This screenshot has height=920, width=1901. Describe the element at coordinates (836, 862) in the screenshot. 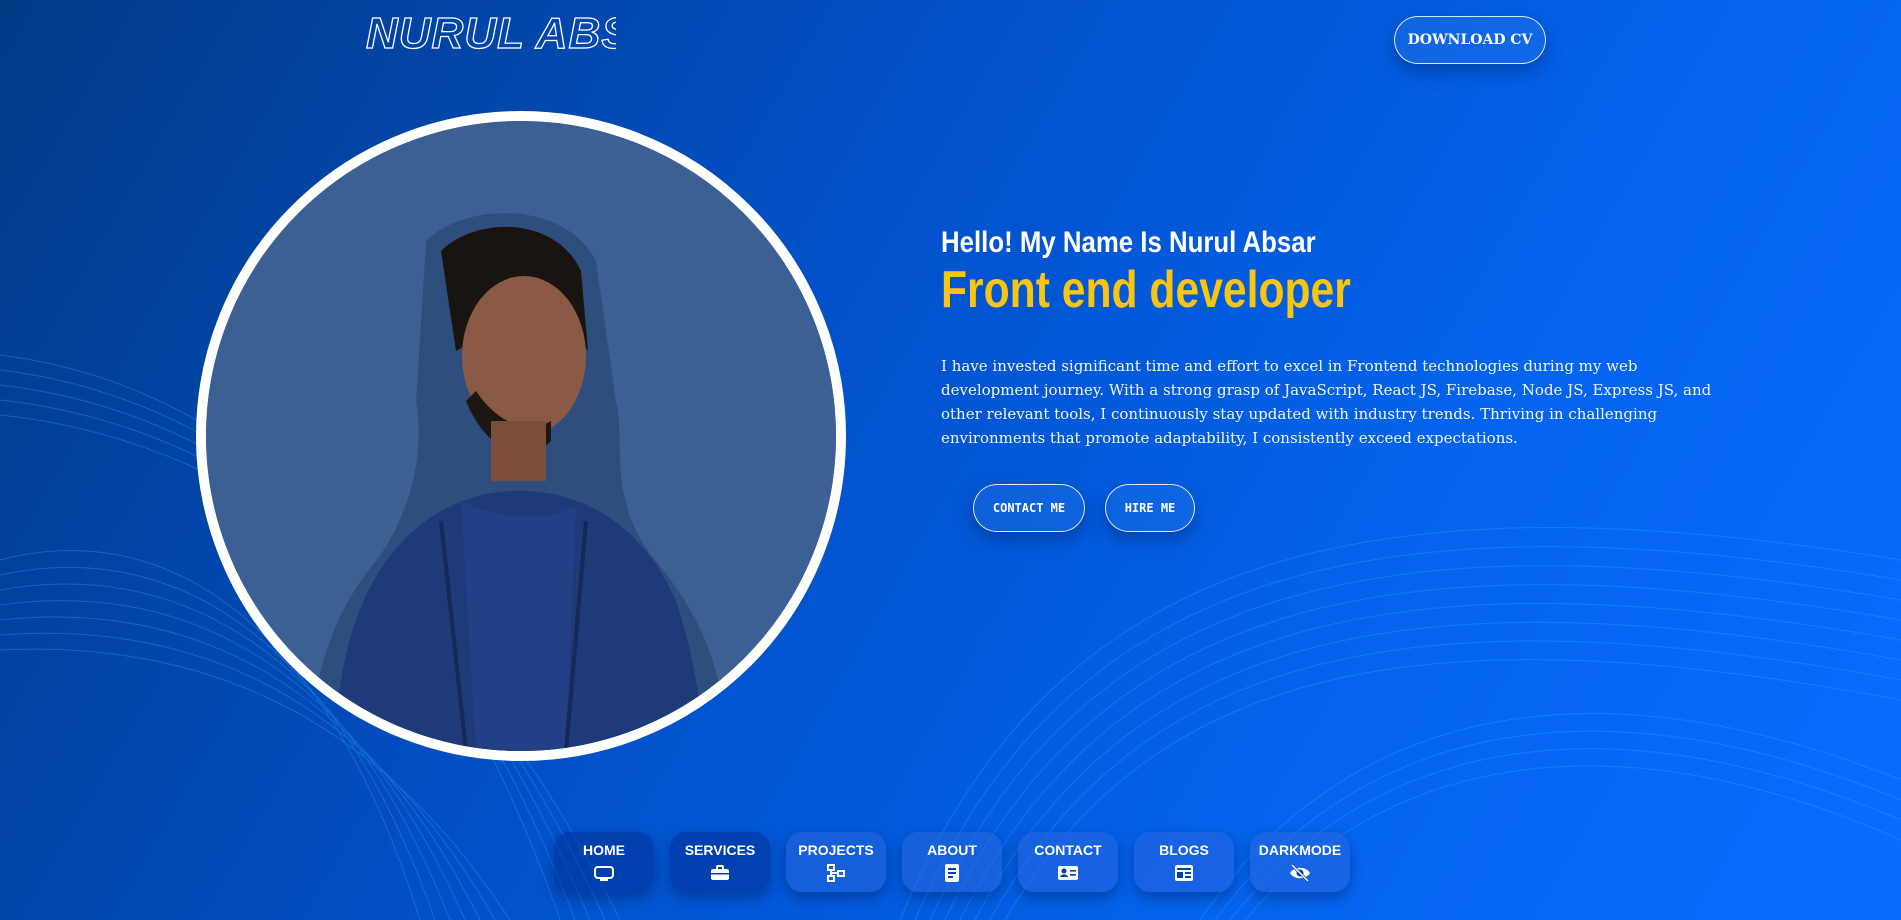

I see `nav-projects: PROJECTS` at that location.